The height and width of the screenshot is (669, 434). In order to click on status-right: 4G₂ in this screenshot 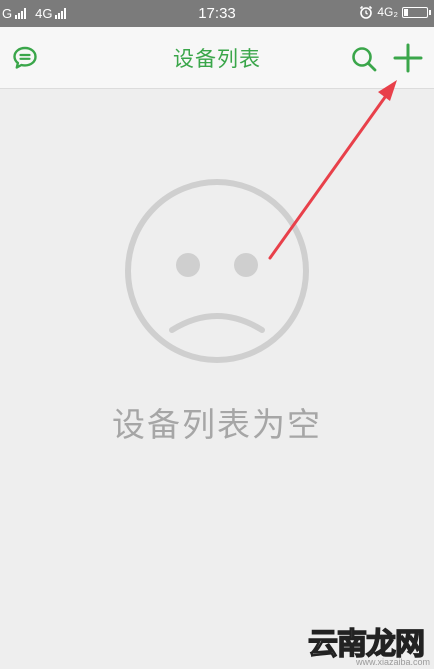, I will do `click(395, 12)`.